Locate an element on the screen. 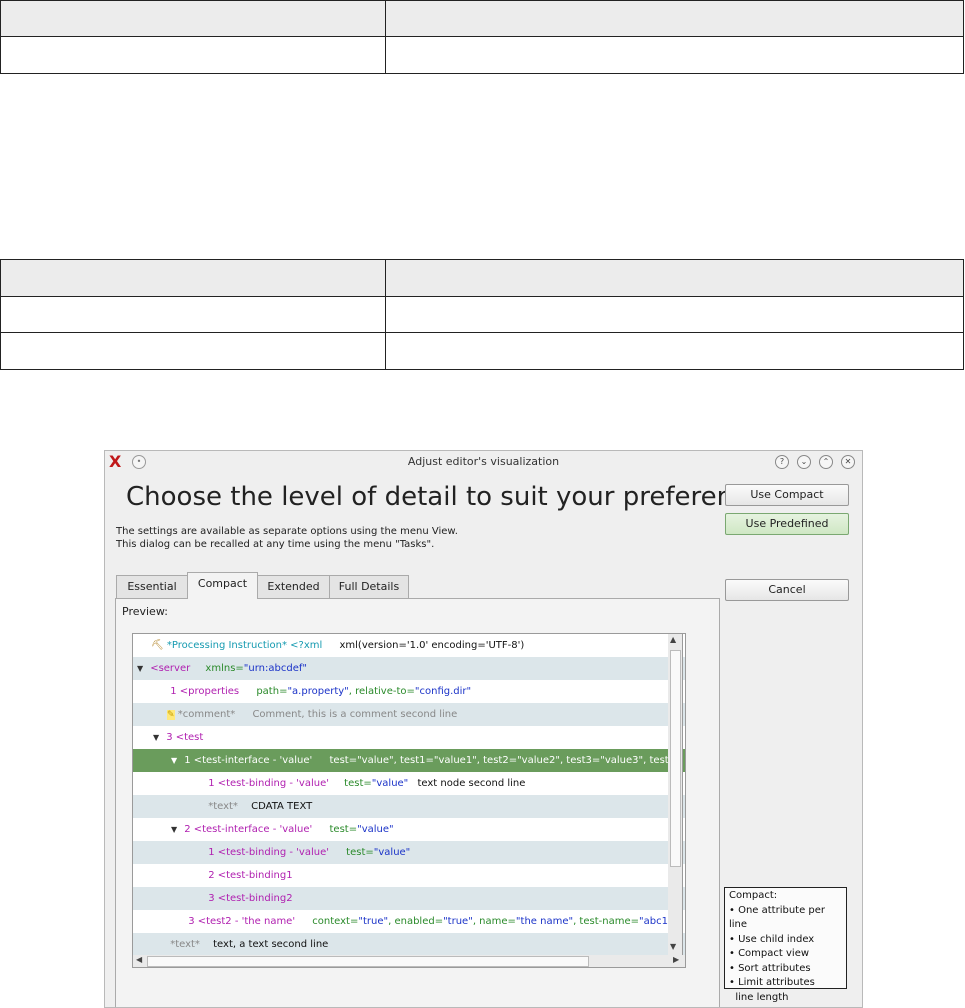 The image size is (965, 1008). legend-title: Compact: is located at coordinates (753, 895).